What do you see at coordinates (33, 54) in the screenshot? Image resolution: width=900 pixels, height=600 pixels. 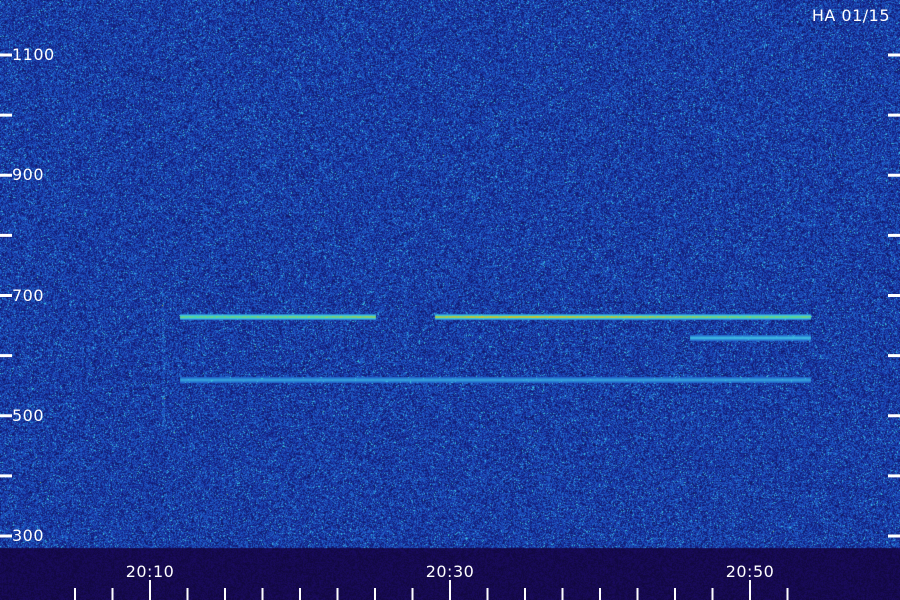 I see `y-tick-label: 1100` at bounding box center [33, 54].